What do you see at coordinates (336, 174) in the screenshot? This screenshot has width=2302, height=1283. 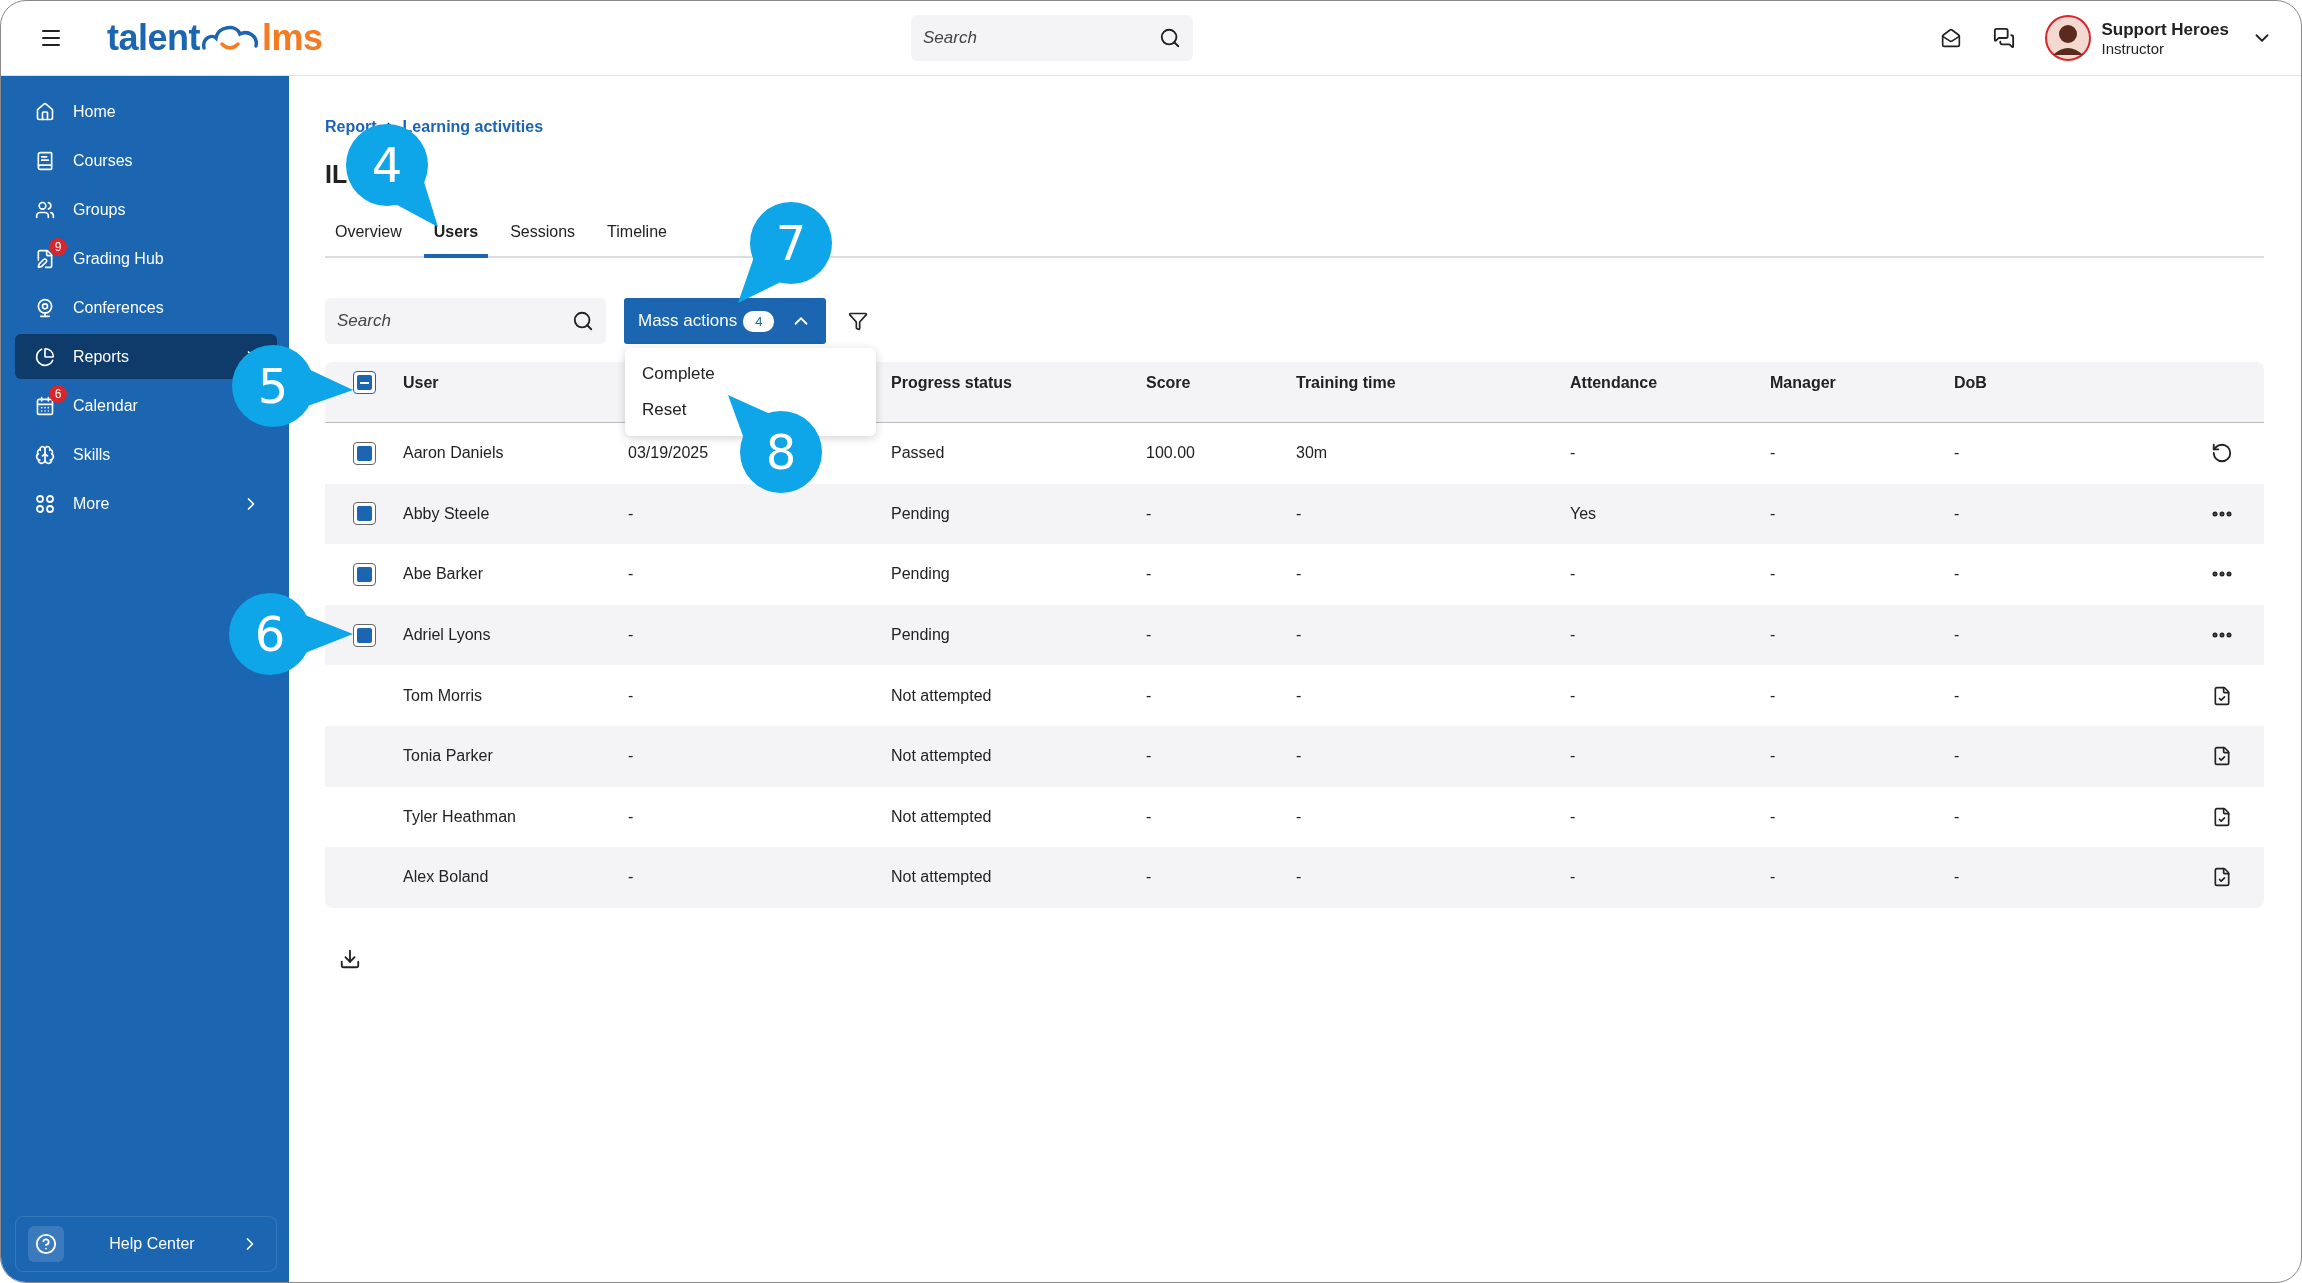 I see `page-title: IL` at bounding box center [336, 174].